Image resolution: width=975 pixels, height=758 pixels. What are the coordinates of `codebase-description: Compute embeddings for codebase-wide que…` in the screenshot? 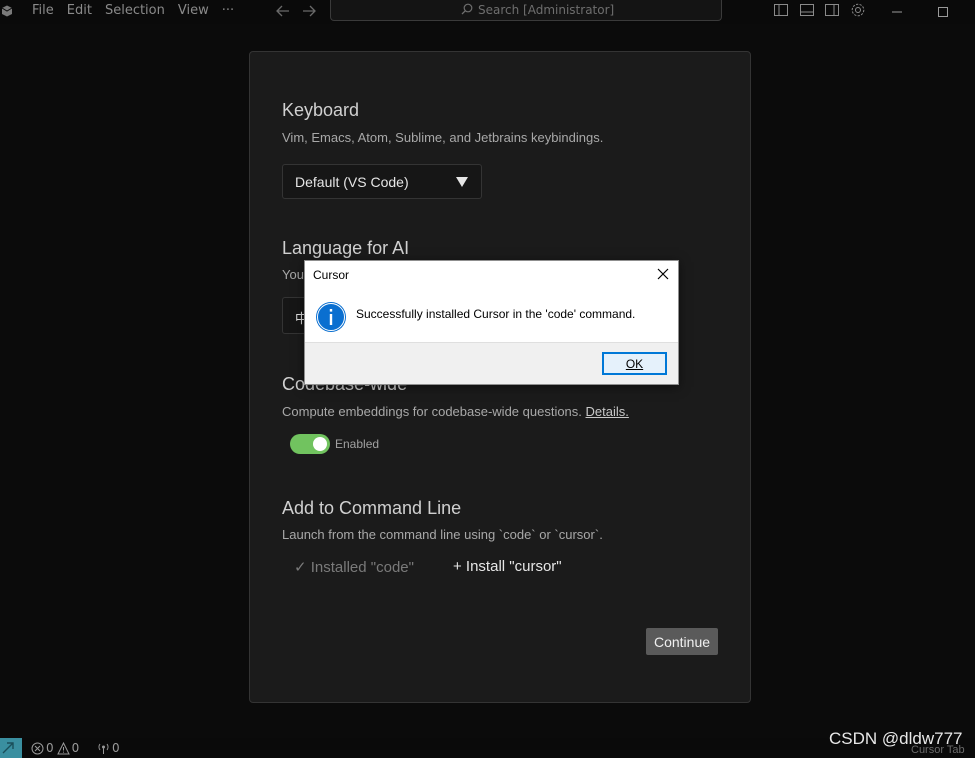 It's located at (455, 411).